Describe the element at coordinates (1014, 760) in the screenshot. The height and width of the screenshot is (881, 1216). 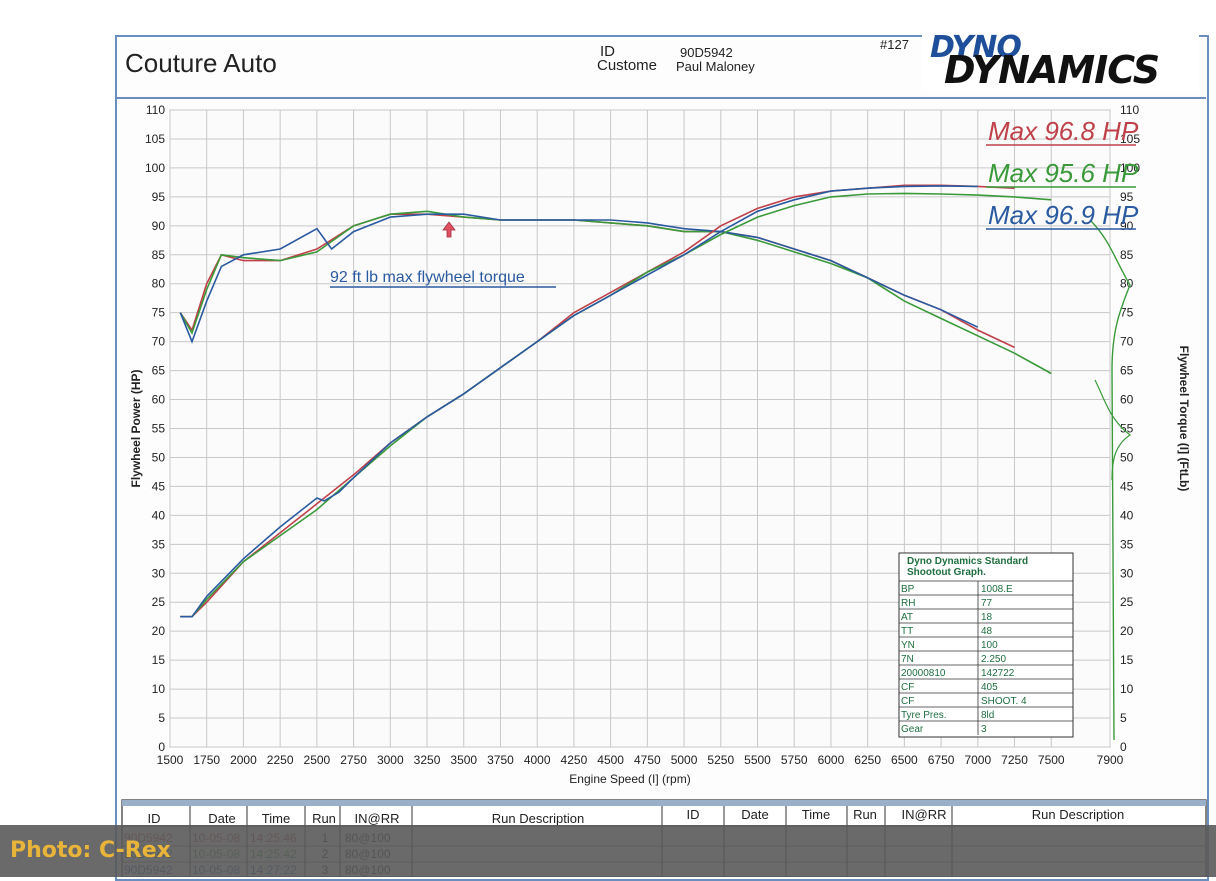
I see `x-tick-label: 7250` at that location.